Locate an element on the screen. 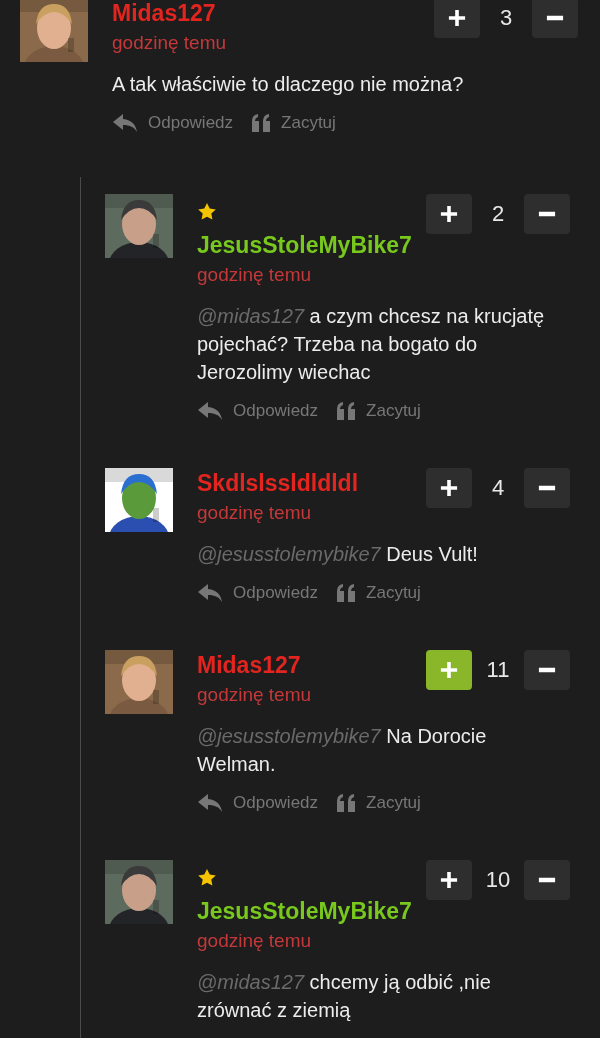 The width and height of the screenshot is (600, 1038). vote-count: 10 is located at coordinates (498, 880).